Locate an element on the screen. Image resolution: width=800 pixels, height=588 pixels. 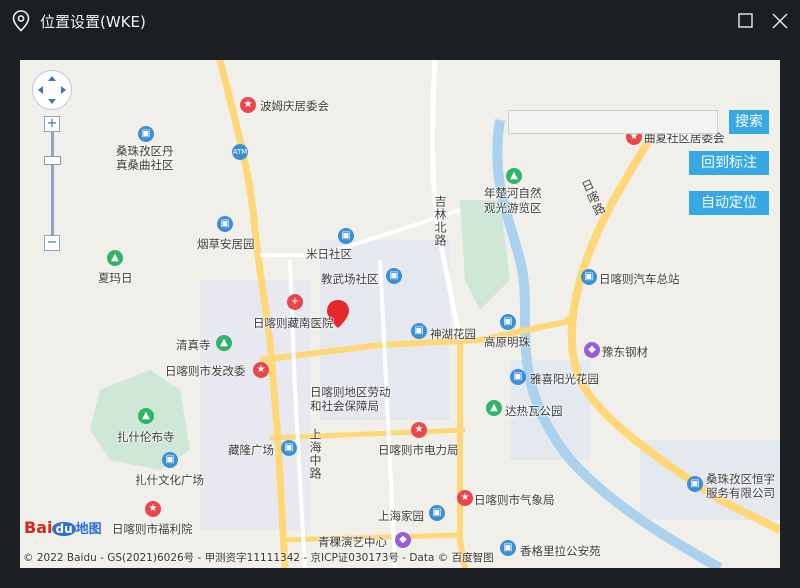
poi-label: 达热瓦公园 is located at coordinates (534, 411).